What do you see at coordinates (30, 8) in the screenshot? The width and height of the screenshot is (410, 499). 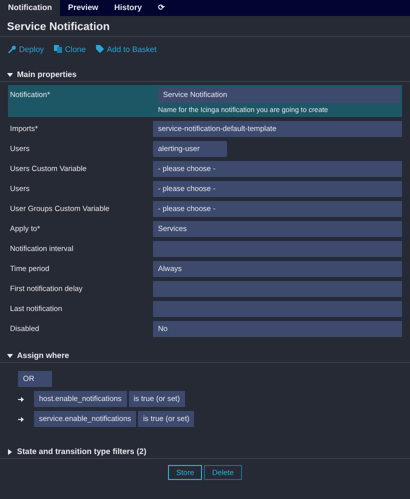 I see `tab: Notification` at bounding box center [30, 8].